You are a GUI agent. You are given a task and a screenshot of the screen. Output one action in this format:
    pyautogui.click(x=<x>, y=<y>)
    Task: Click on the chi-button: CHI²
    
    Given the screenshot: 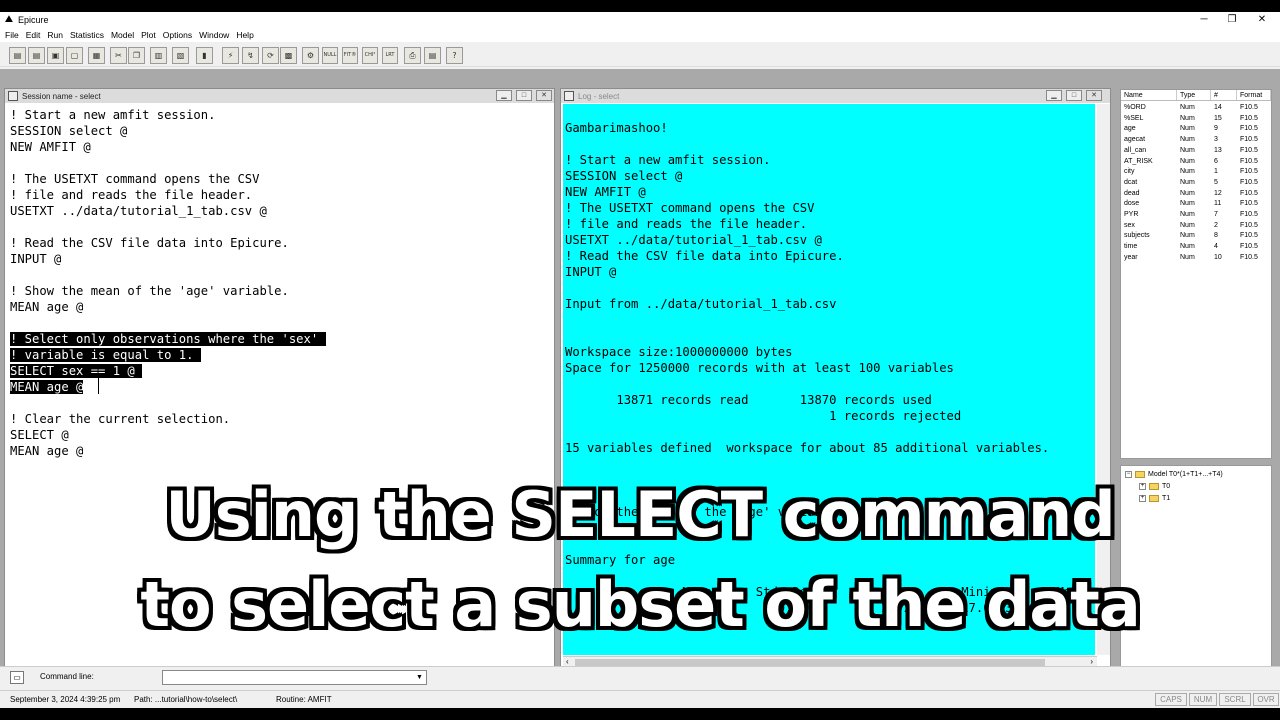 What is the action you would take?
    pyautogui.click(x=370, y=55)
    